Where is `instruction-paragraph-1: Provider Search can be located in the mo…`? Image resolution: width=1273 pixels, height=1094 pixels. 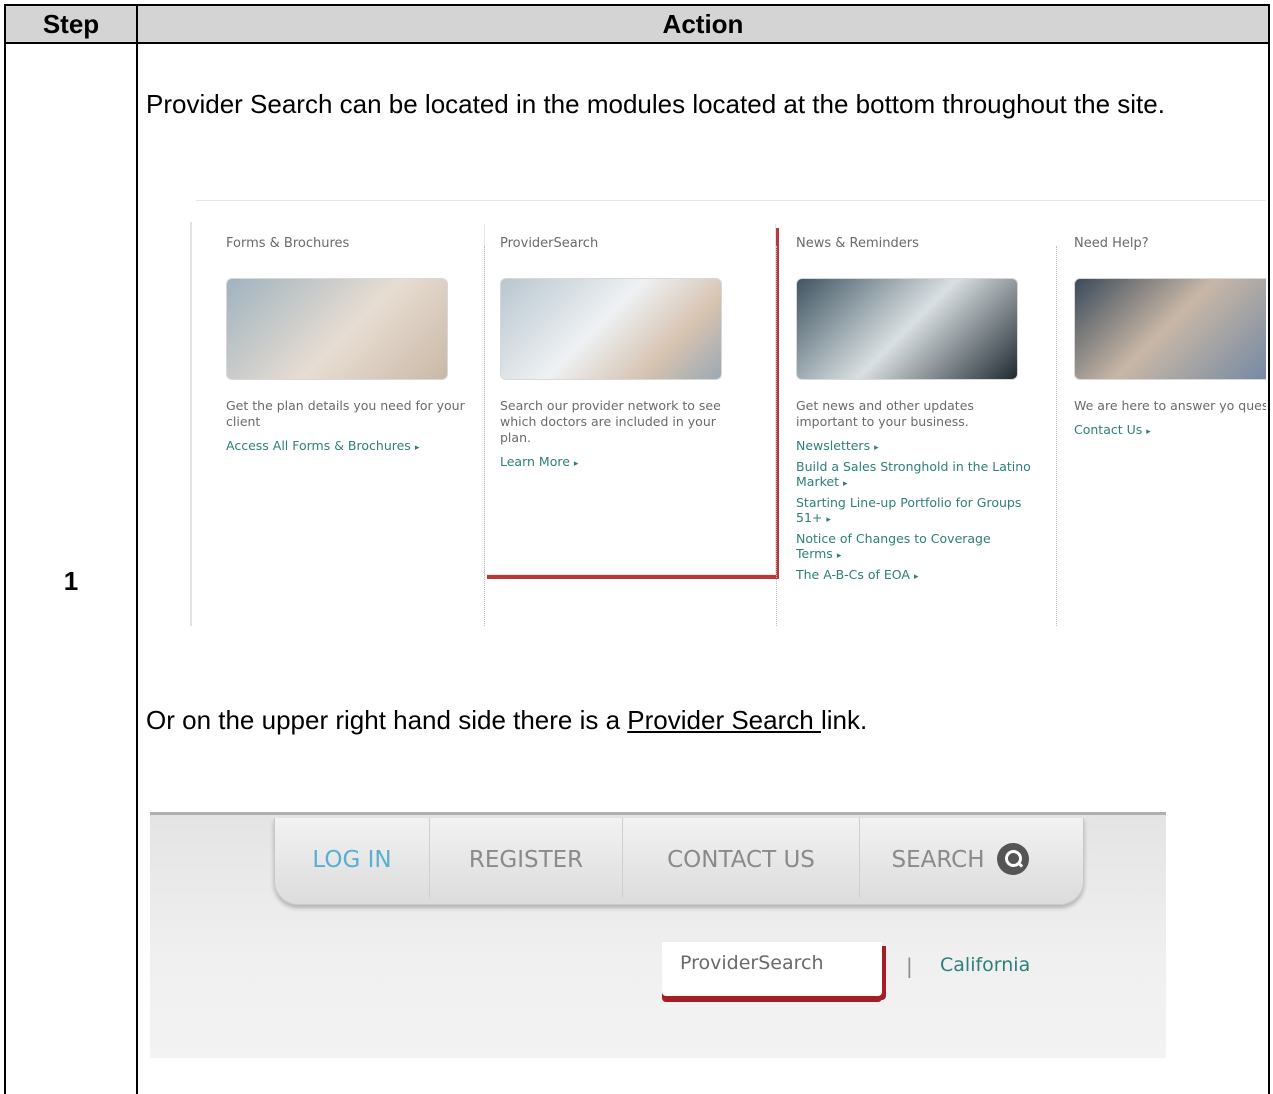 instruction-paragraph-1: Provider Search can be located in the mo… is located at coordinates (655, 104).